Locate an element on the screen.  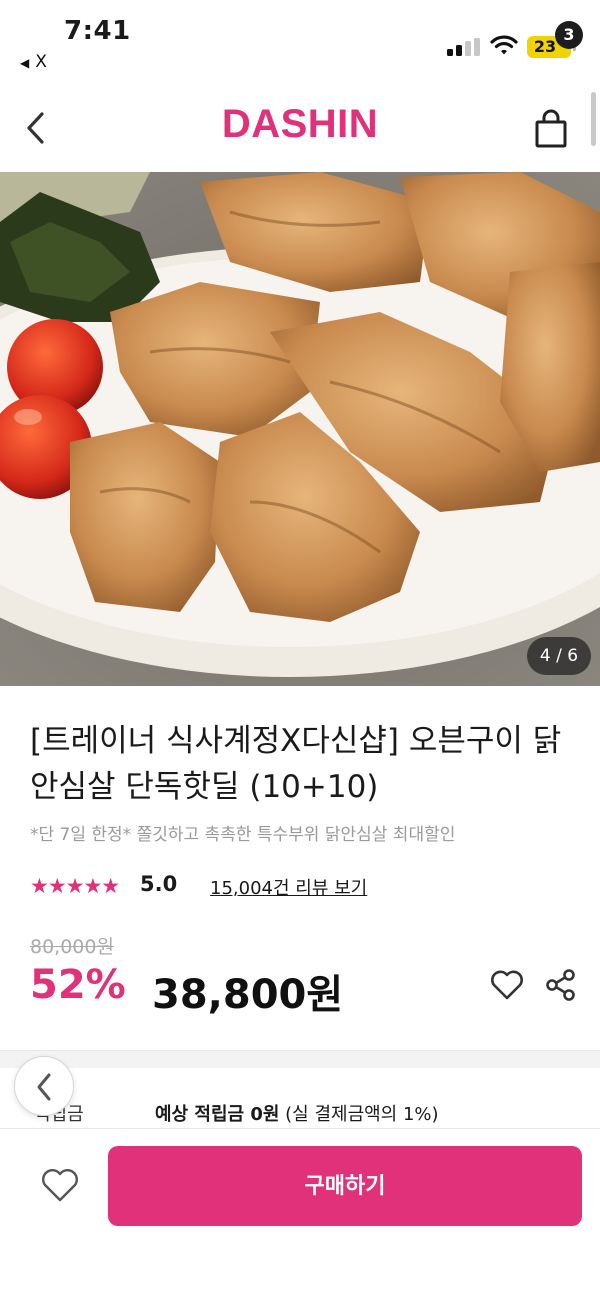
product-title: [트레이너 식사계정X다신샵] 오븐구이 닭안심살 단독핫딜 (10+10) is located at coordinates (296, 764).